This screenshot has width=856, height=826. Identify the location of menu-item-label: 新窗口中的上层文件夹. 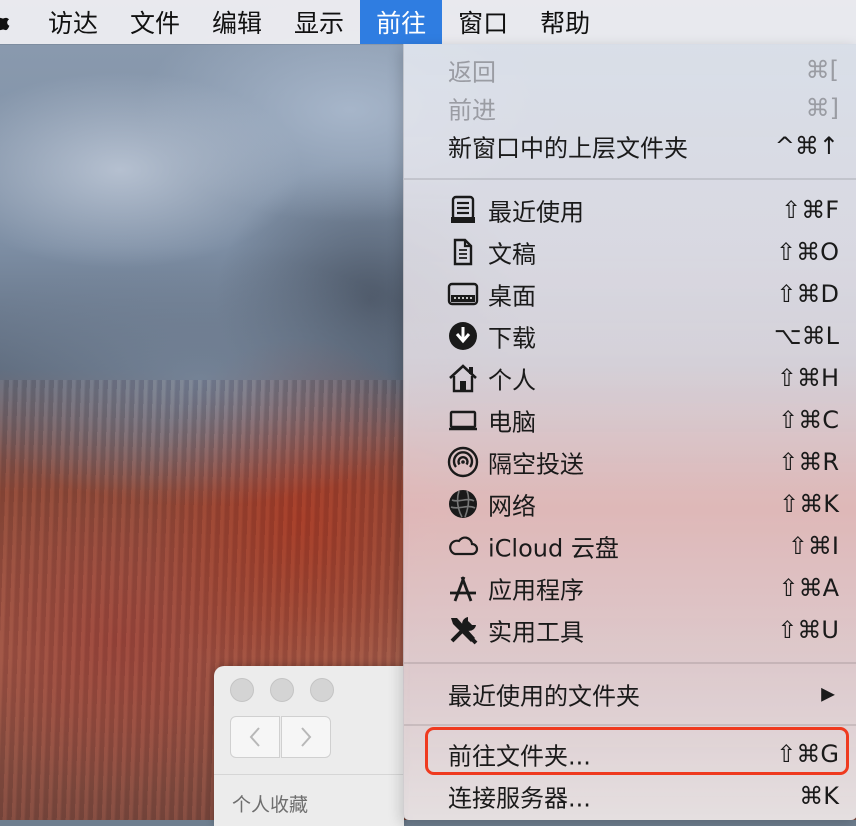
(568, 148).